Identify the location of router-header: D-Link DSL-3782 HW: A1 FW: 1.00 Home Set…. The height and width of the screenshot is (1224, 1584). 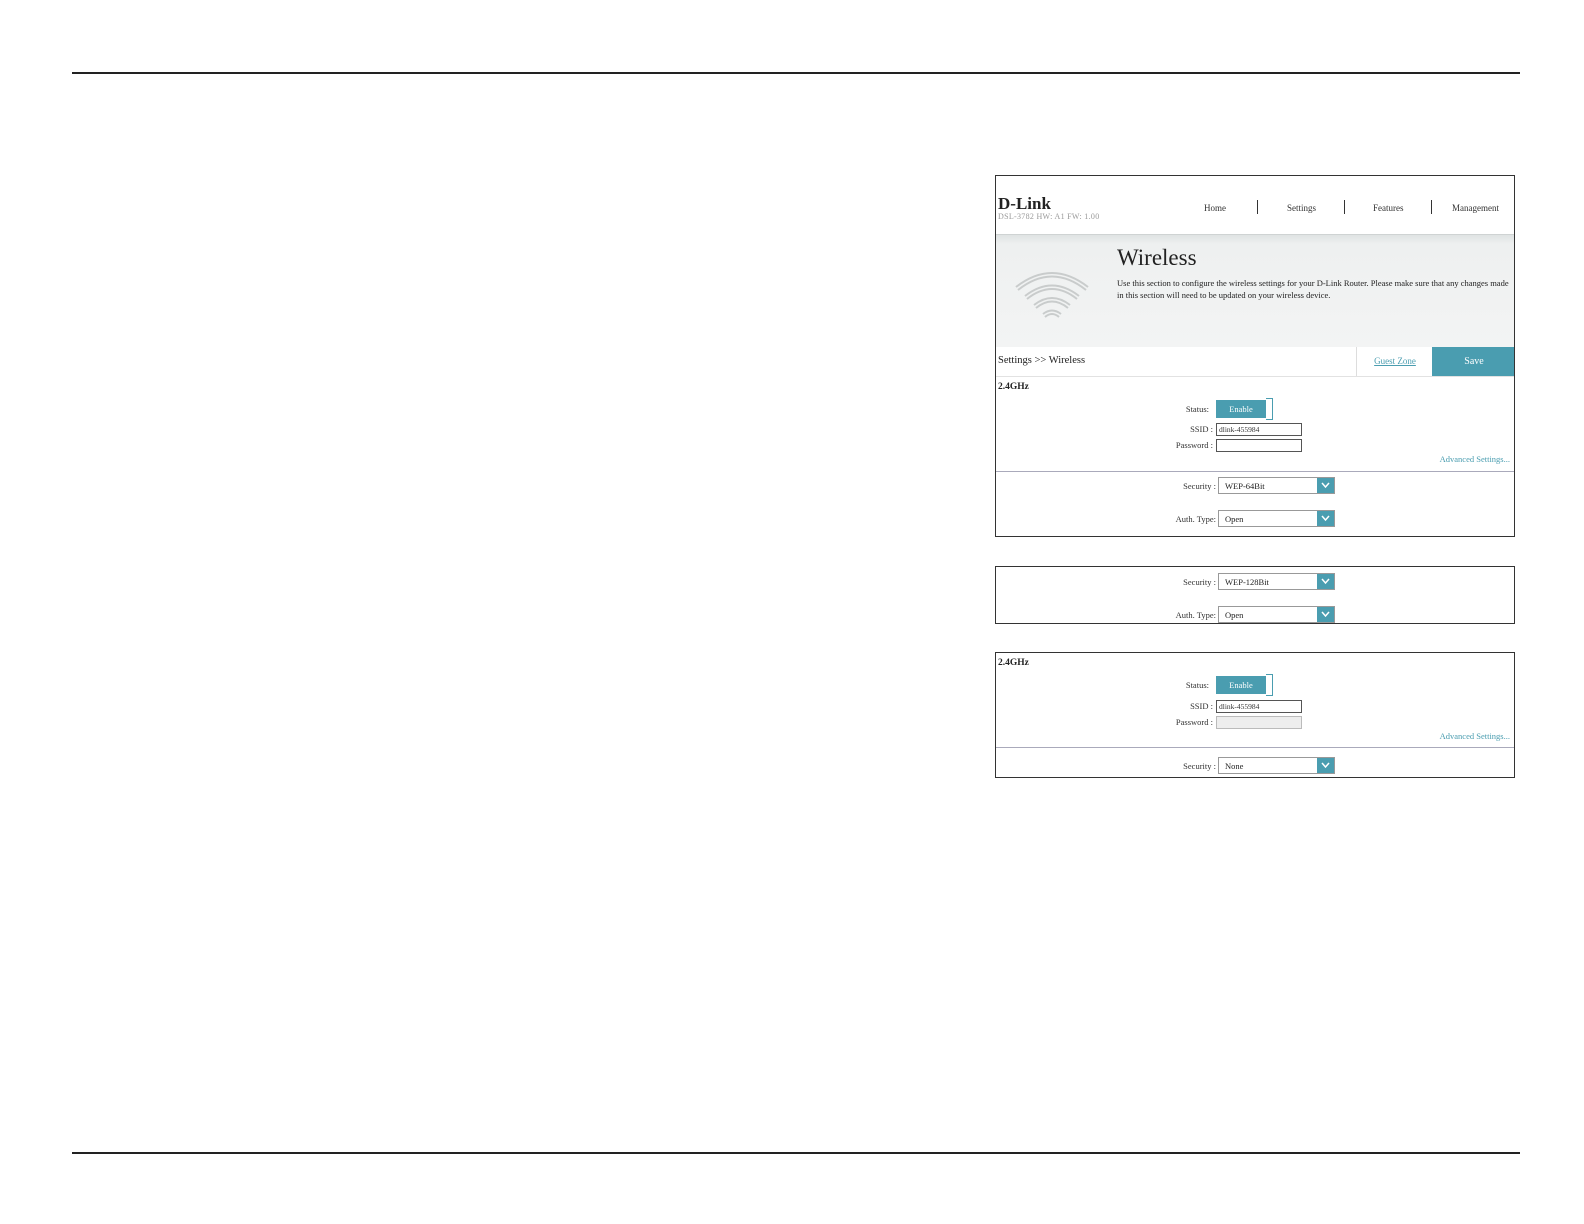
(1255, 205).